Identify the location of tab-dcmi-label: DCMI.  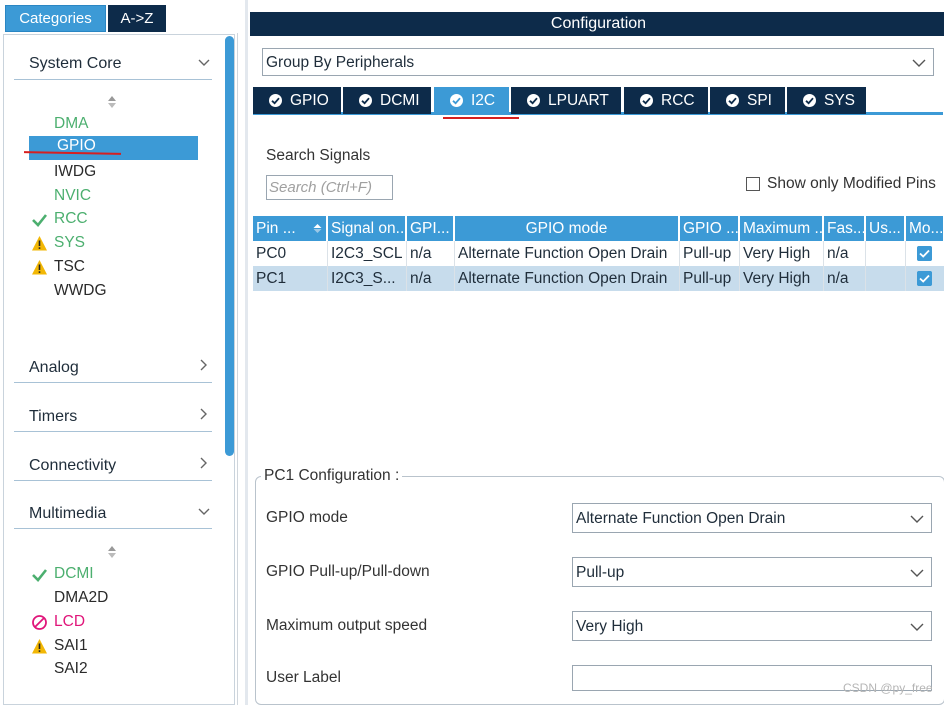
(400, 100).